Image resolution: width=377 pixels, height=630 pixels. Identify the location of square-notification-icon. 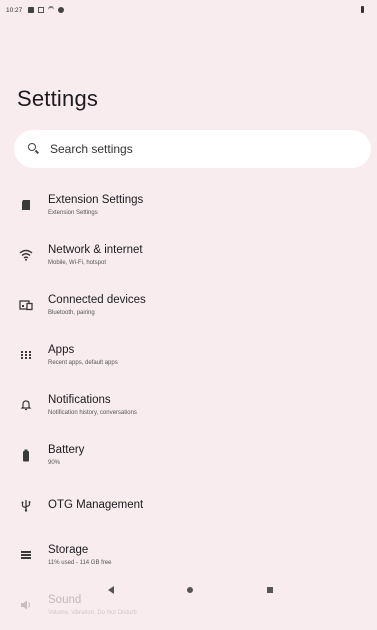
(31, 10).